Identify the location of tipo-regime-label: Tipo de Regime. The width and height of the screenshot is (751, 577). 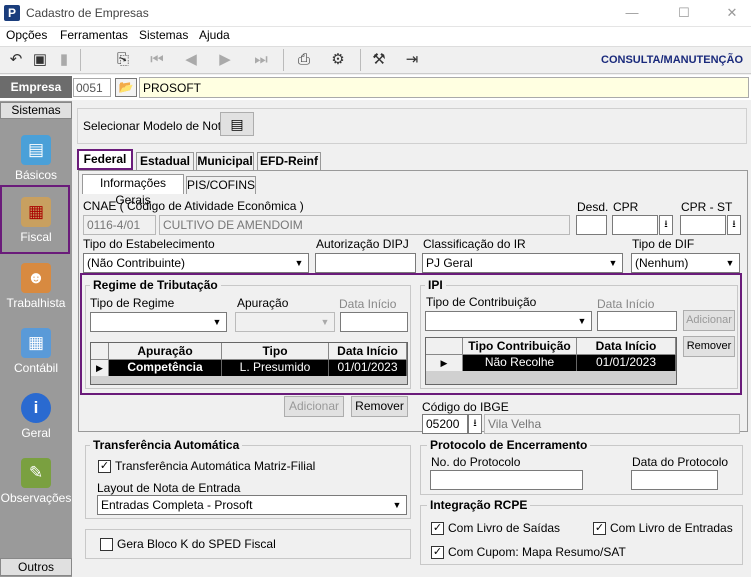
(132, 303).